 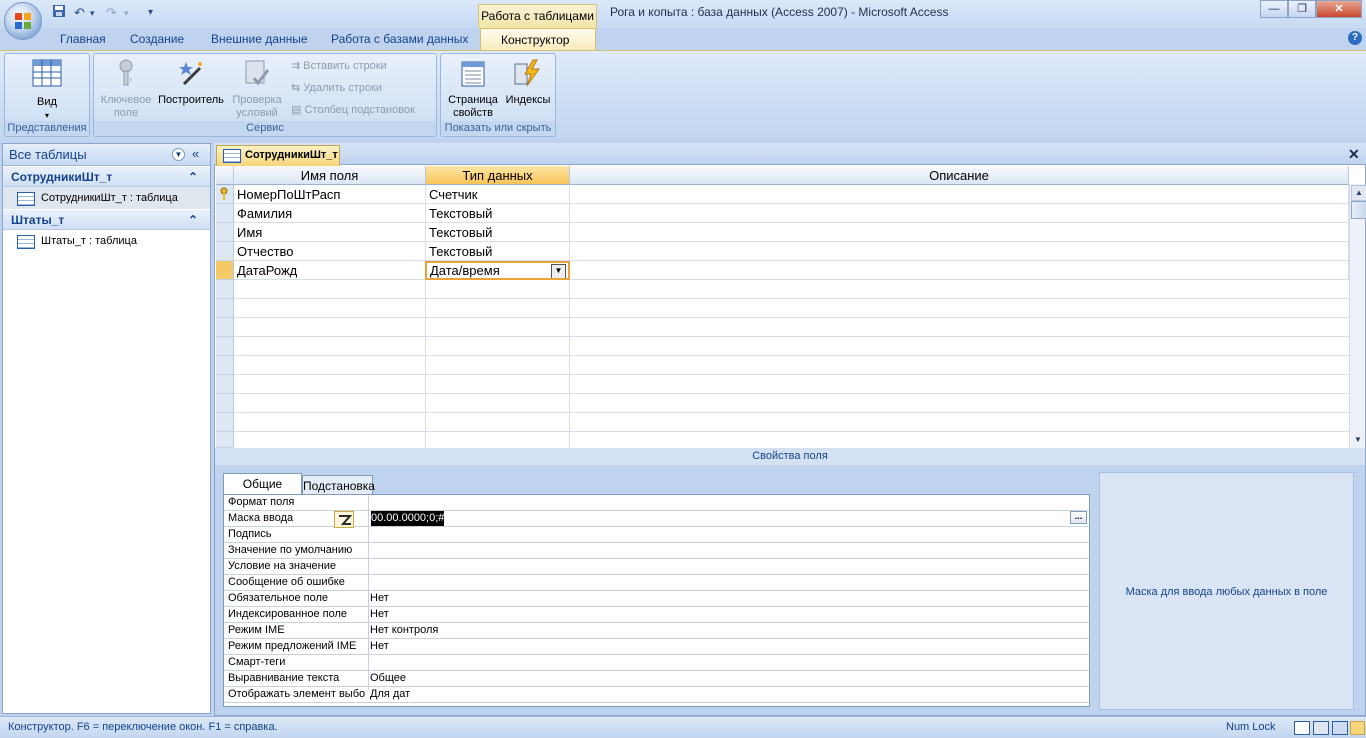 I want to click on office-button, so click(x=23, y=21).